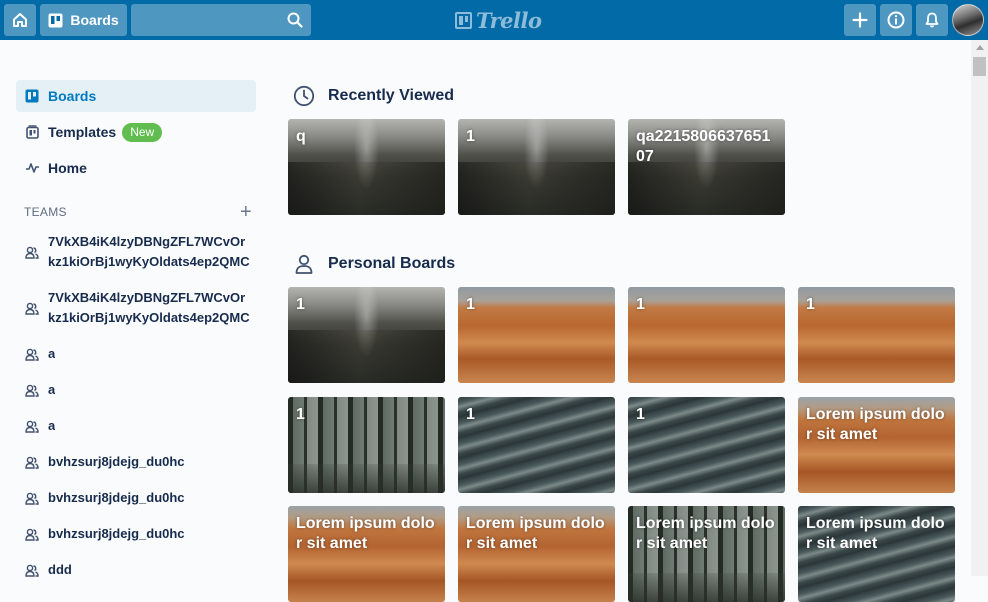 The width and height of the screenshot is (988, 602). I want to click on top-header: Boards Trello, so click(494, 20).